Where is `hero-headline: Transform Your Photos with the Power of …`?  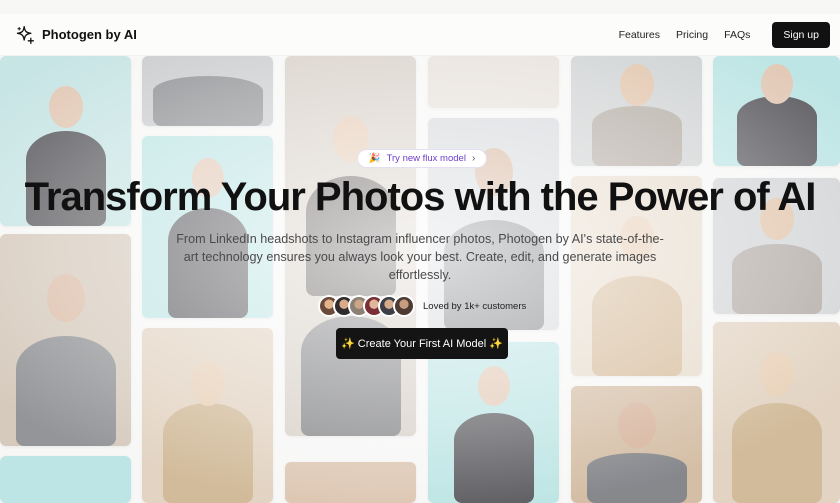 hero-headline: Transform Your Photos with the Power of … is located at coordinates (420, 197).